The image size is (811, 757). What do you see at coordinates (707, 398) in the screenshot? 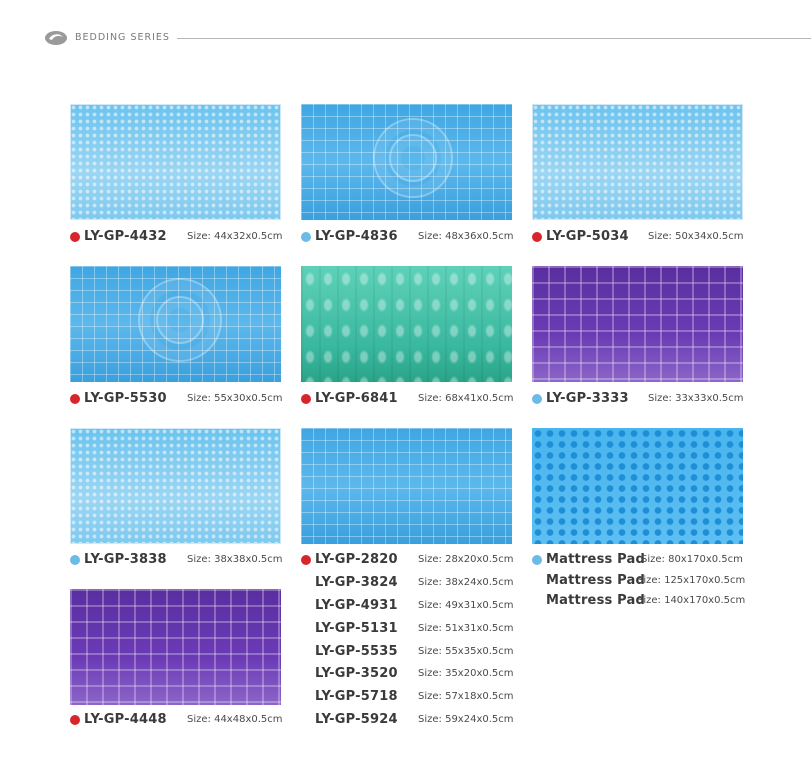
I see `size-value: 33x33x0.5cm` at bounding box center [707, 398].